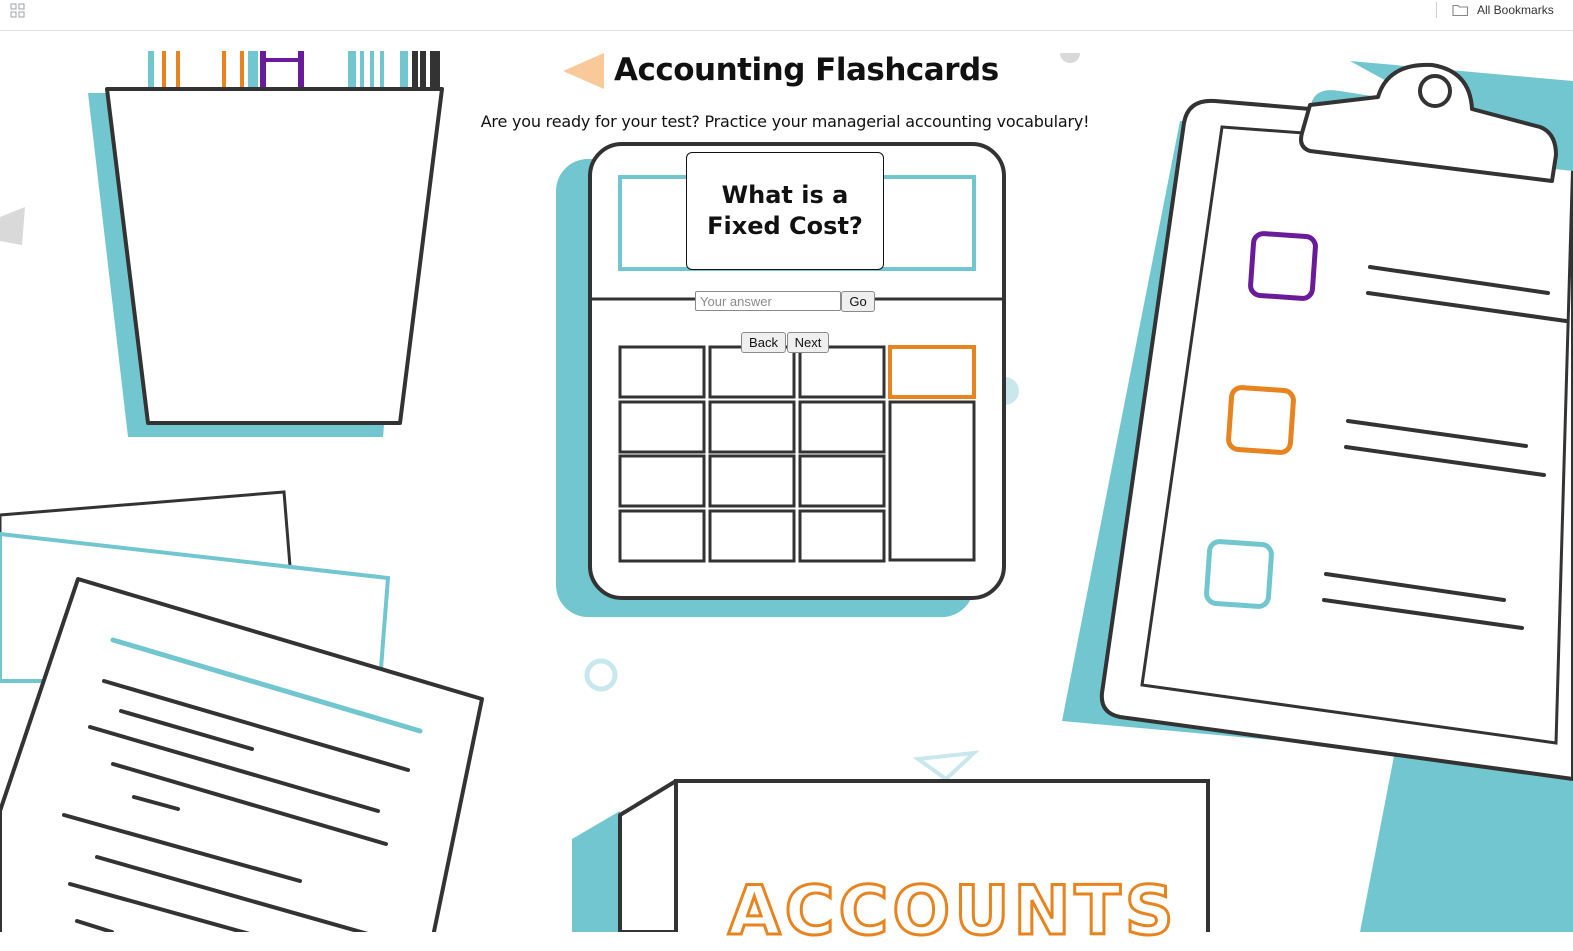  I want to click on all-bookmarks-label: All Bookmarks, so click(1515, 10).